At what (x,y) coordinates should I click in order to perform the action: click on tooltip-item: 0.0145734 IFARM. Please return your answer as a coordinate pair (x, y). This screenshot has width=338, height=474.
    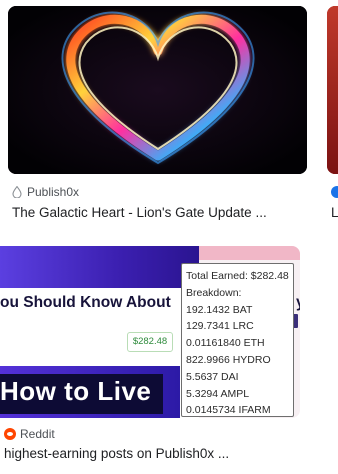
    Looking at the image, I should click on (228, 410).